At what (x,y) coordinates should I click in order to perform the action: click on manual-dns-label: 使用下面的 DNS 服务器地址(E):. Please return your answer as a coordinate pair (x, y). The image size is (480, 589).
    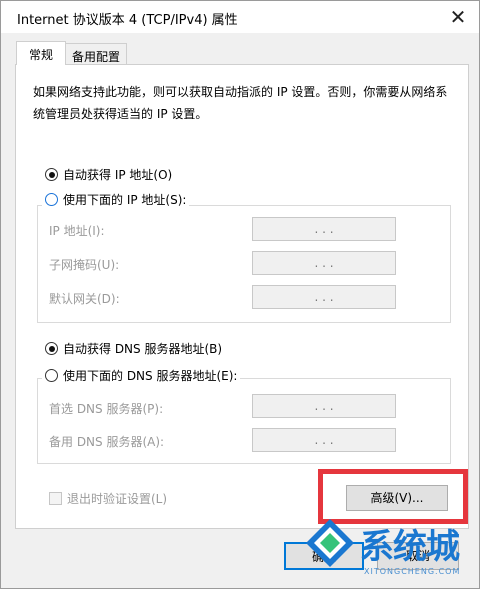
    Looking at the image, I should click on (150, 376).